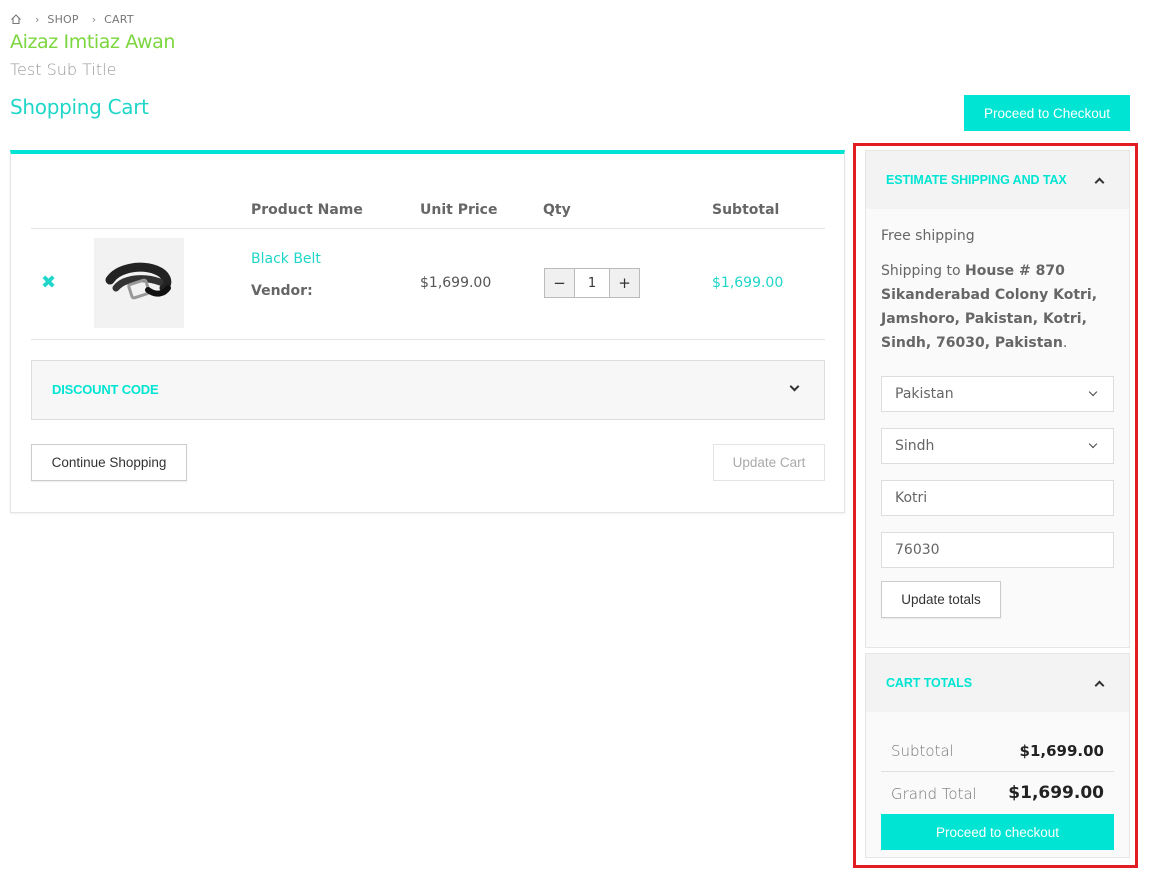 The width and height of the screenshot is (1149, 879). I want to click on increase-qty-button: +, so click(624, 283).